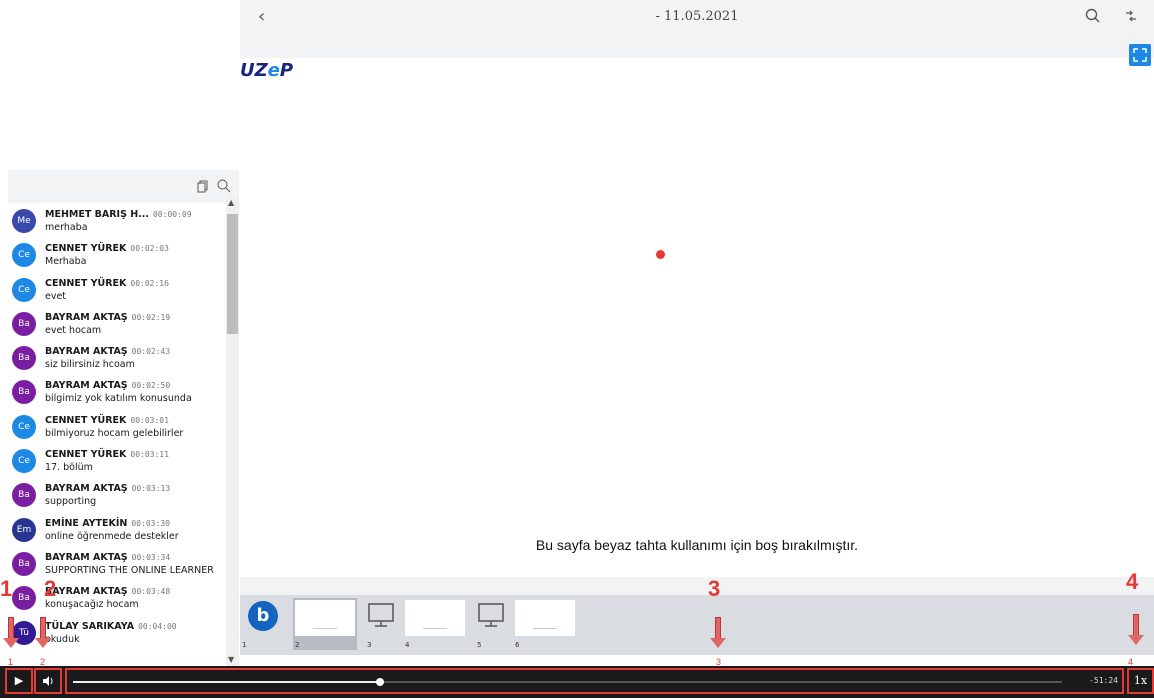 Image resolution: width=1154 pixels, height=698 pixels. Describe the element at coordinates (107, 249) in the screenshot. I see `chat-author: CENNET YÜREK 00:02:03` at that location.